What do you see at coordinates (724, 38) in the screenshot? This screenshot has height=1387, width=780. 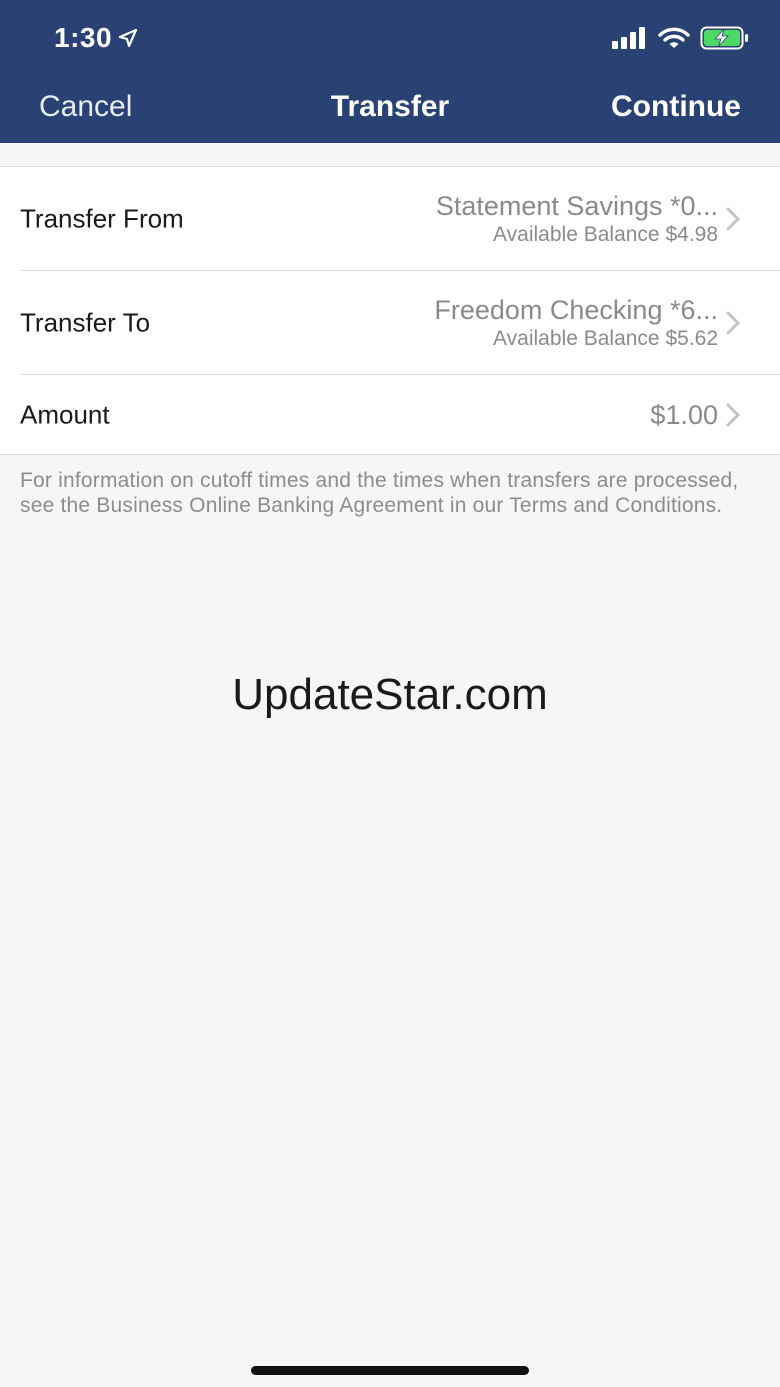 I see `battery-charging-icon` at bounding box center [724, 38].